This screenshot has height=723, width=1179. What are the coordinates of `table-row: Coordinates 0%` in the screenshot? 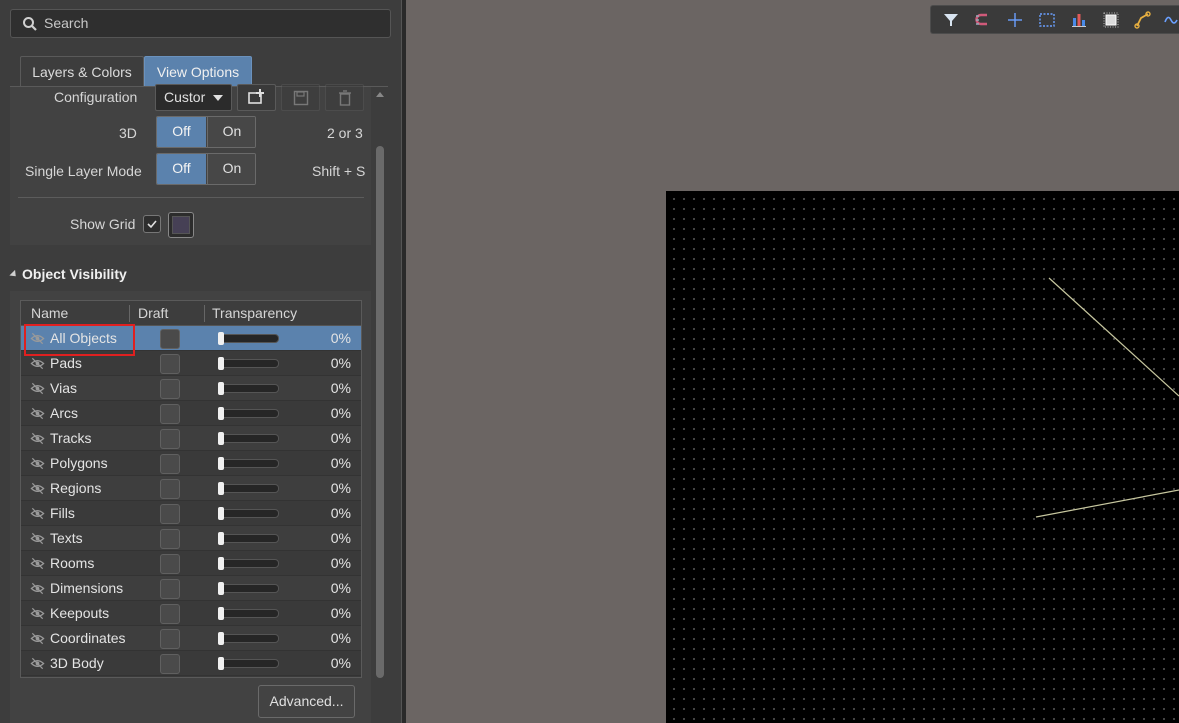 It's located at (191, 638).